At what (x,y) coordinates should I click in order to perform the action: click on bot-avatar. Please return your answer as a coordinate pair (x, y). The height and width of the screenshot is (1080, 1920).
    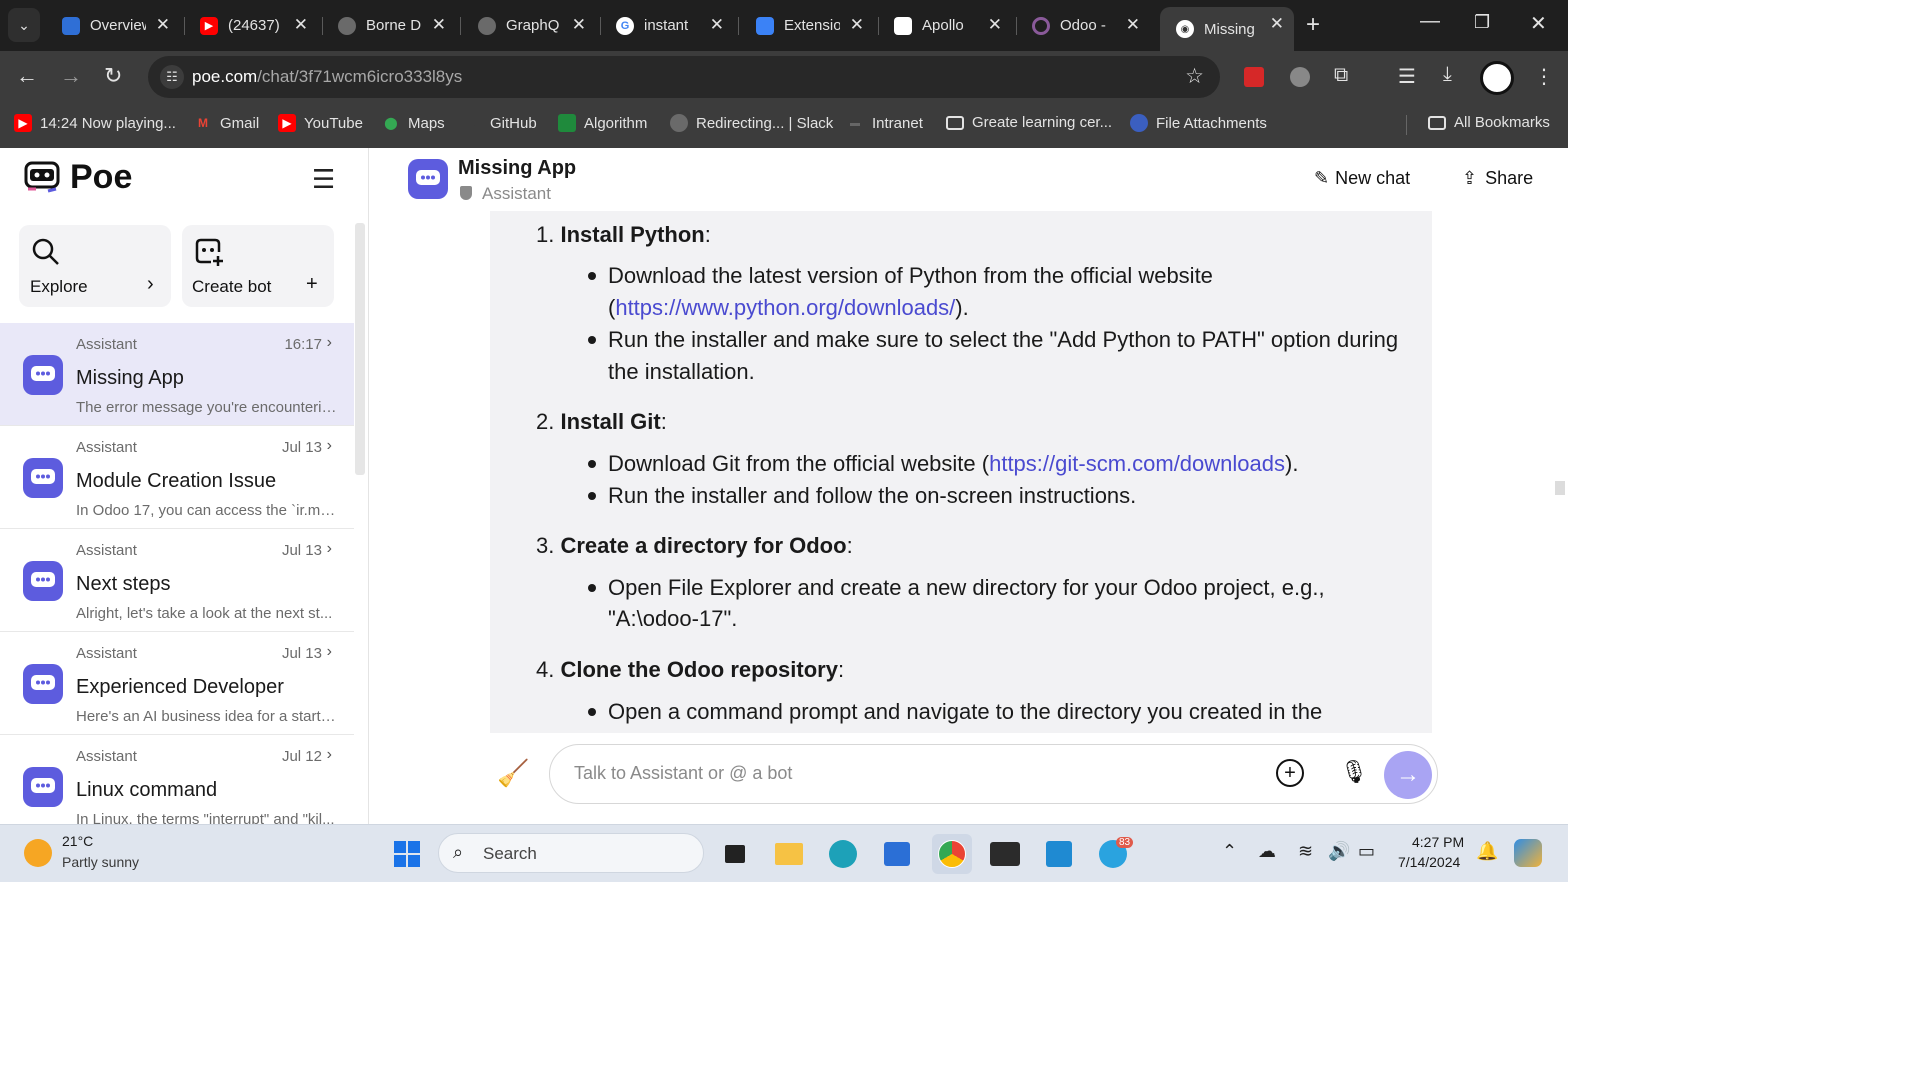
    Looking at the image, I should click on (428, 179).